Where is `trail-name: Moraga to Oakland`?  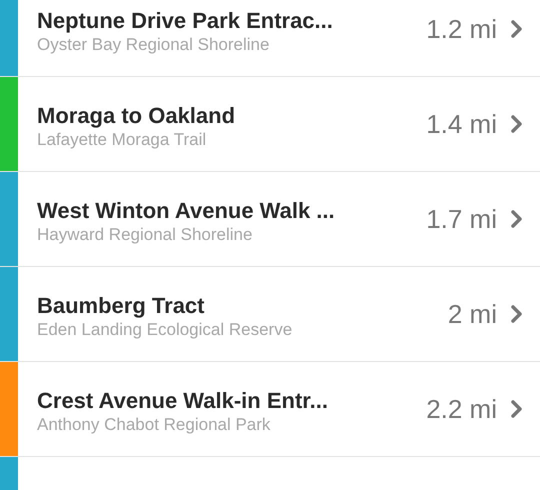 trail-name: Moraga to Oakland is located at coordinates (136, 115).